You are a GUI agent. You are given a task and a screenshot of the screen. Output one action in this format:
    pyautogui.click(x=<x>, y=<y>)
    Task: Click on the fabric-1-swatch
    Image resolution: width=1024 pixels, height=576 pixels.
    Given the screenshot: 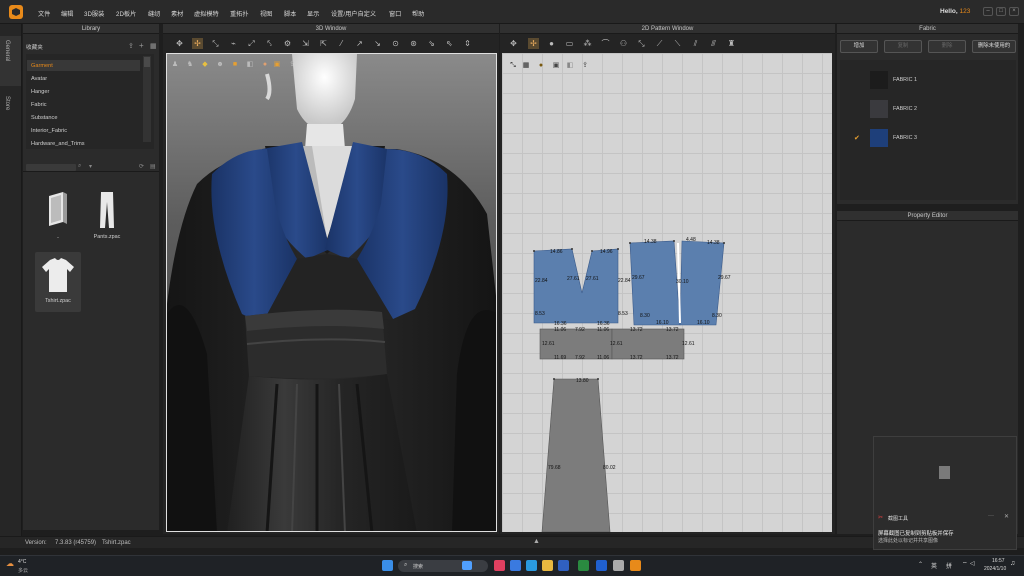 What is the action you would take?
    pyautogui.click(x=879, y=80)
    